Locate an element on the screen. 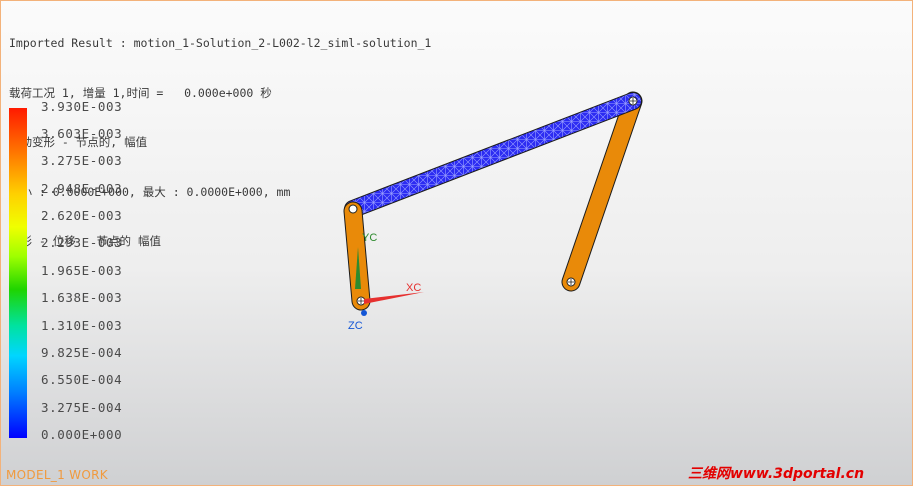 The image size is (913, 486). z-axis-label: ZC is located at coordinates (355, 326).